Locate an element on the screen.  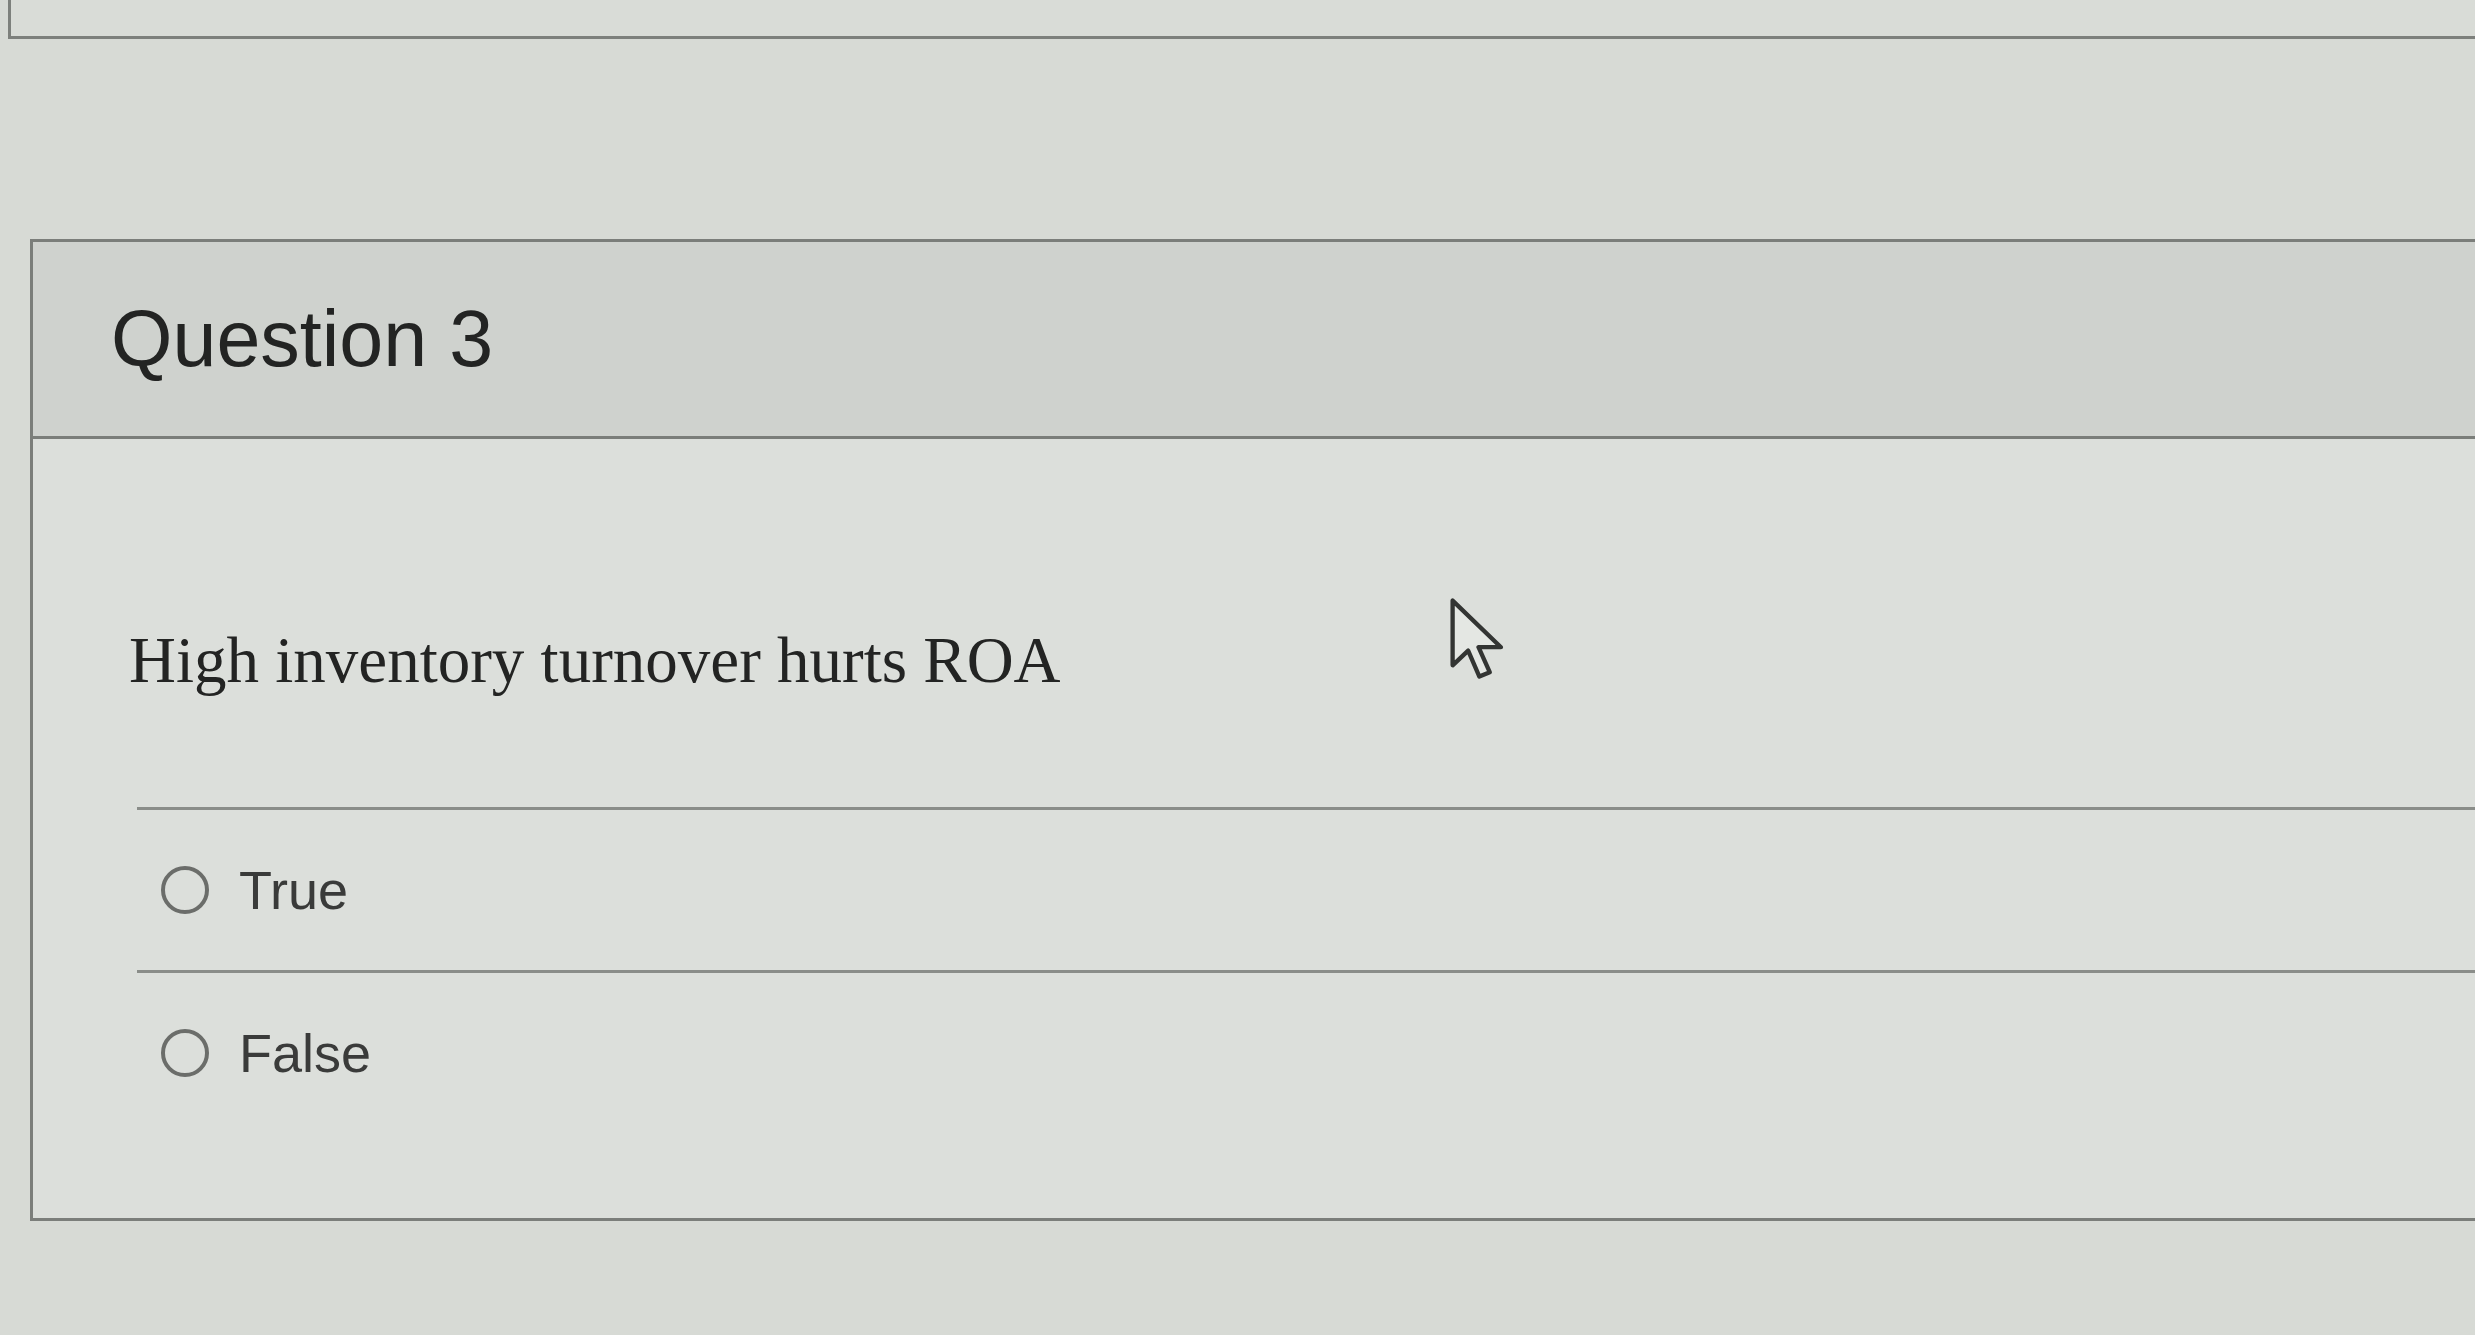
option-label: False is located at coordinates (305, 1053).